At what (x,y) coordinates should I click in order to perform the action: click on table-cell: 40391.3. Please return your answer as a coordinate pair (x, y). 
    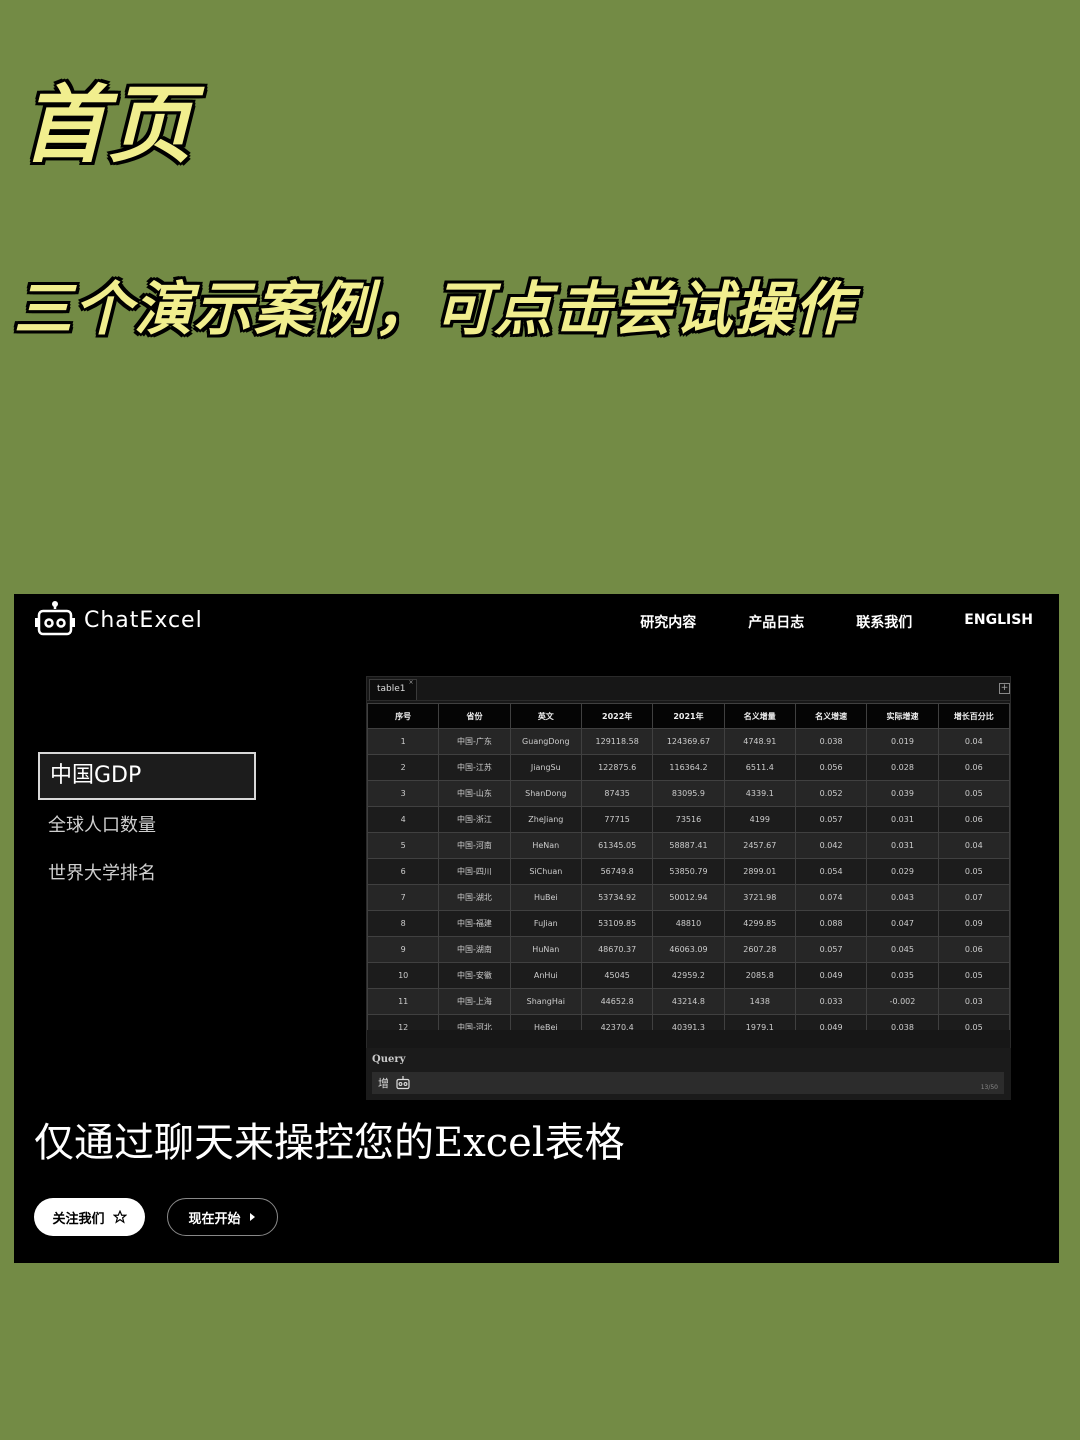
    Looking at the image, I should click on (688, 1022).